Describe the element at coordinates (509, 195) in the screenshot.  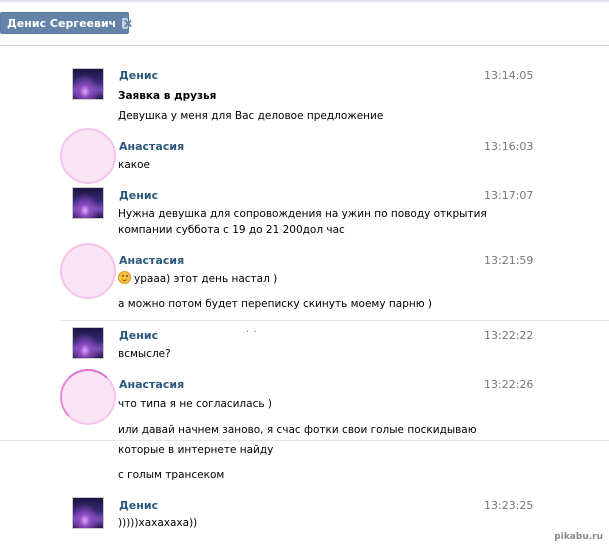
I see `message-time: 13:17:07` at that location.